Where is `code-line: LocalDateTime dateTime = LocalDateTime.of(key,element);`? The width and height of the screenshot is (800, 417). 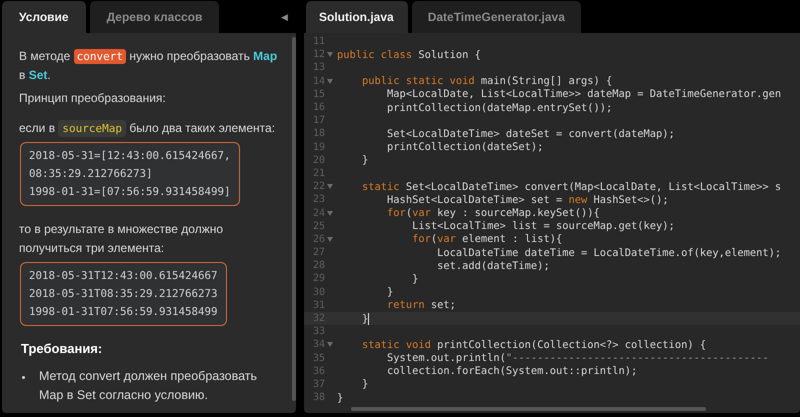
code-line: LocalDateTime dateTime = LocalDateTime.of(key,element); is located at coordinates (609, 252).